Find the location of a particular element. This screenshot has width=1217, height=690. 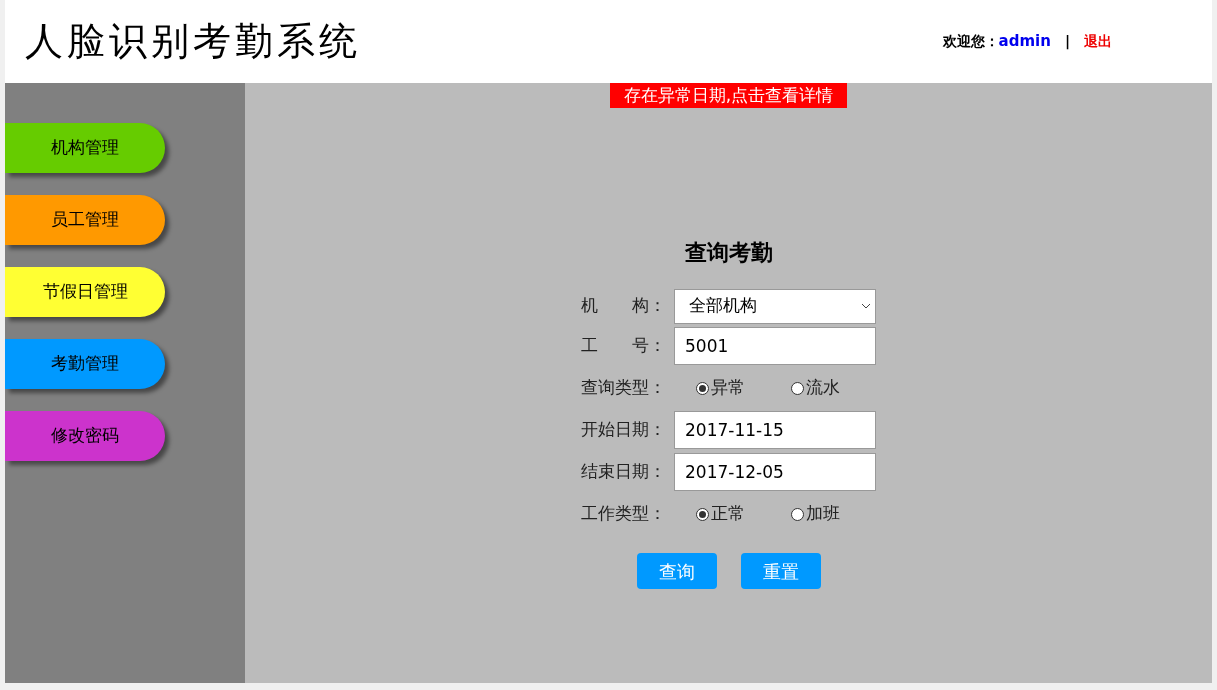

sidebar-item: 考勤管理 is located at coordinates (85, 364).